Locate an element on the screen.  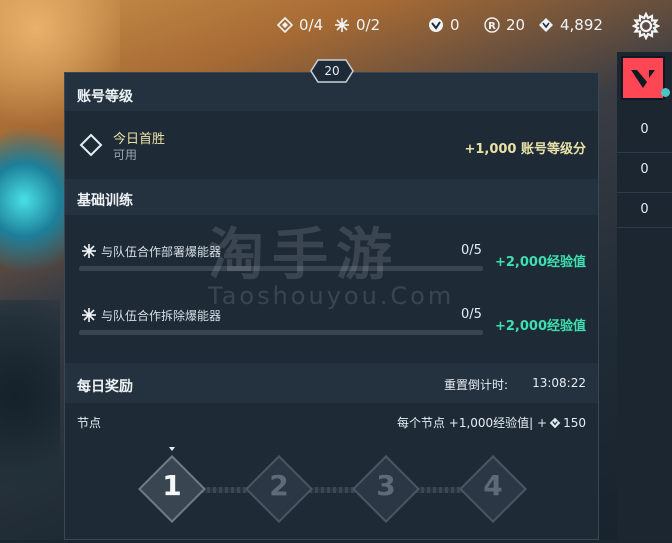
free-agents-value: 0 is located at coordinates (455, 25).